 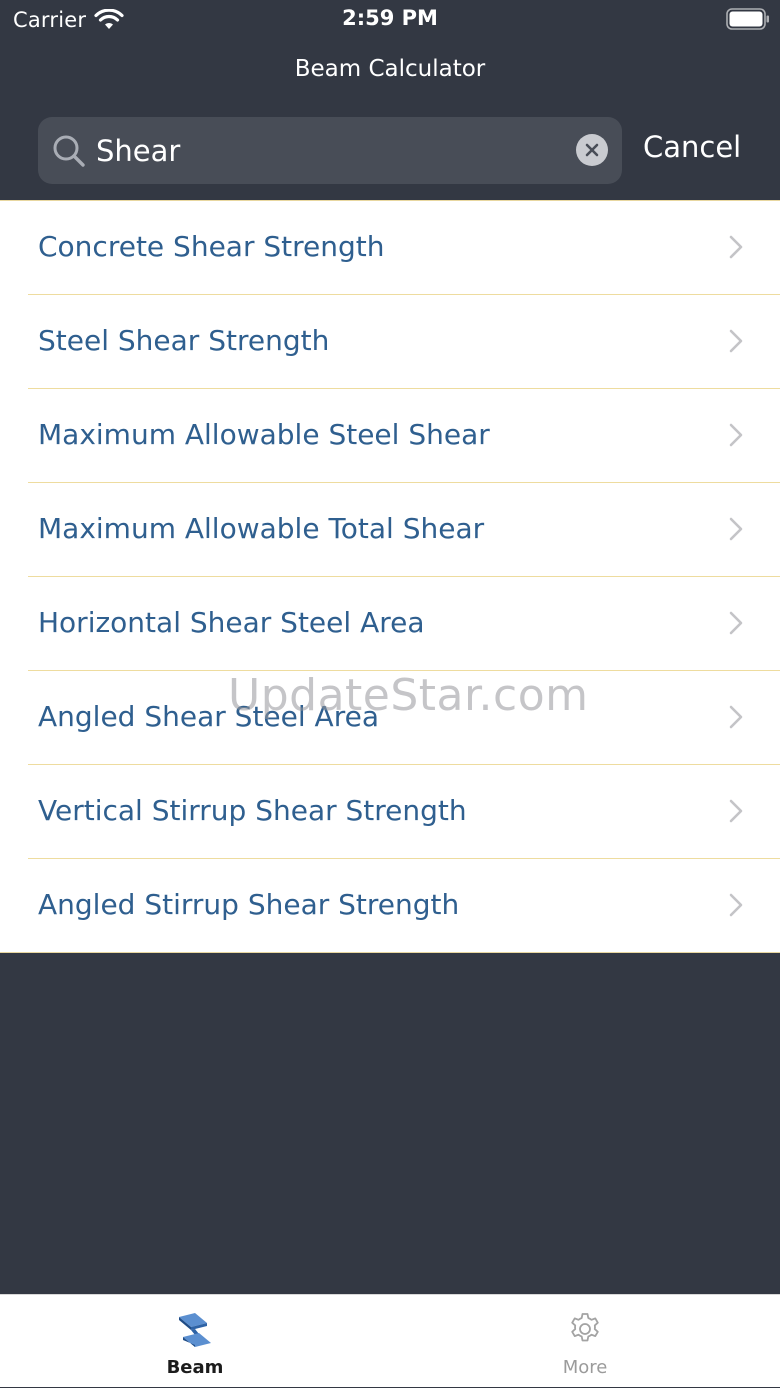 I want to click on list-item: Angled Stirrup Shear Strength, so click(x=390, y=906).